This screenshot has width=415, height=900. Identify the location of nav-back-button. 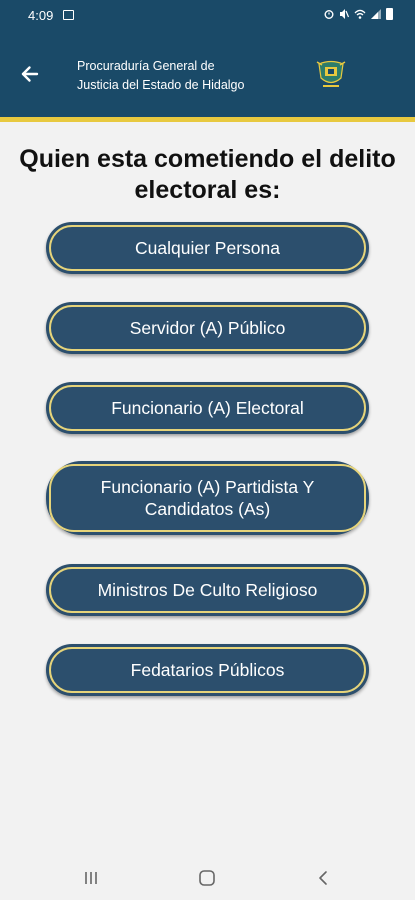
(323, 878).